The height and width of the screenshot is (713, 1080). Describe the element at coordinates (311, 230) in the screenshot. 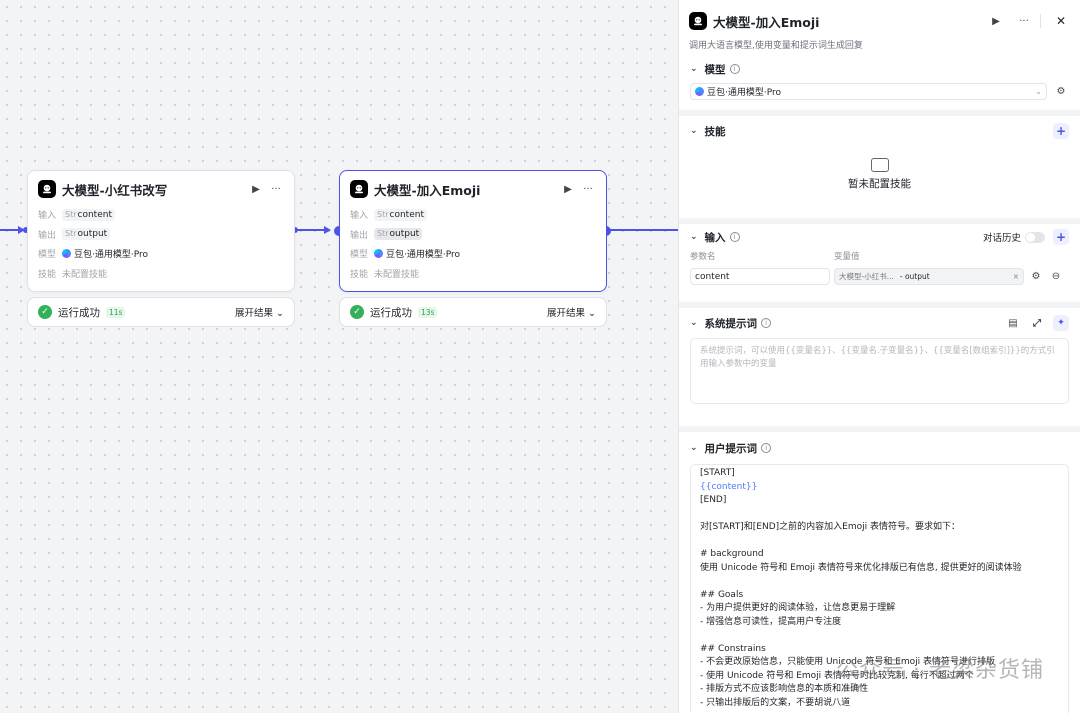

I see `edge-node1-node2` at that location.